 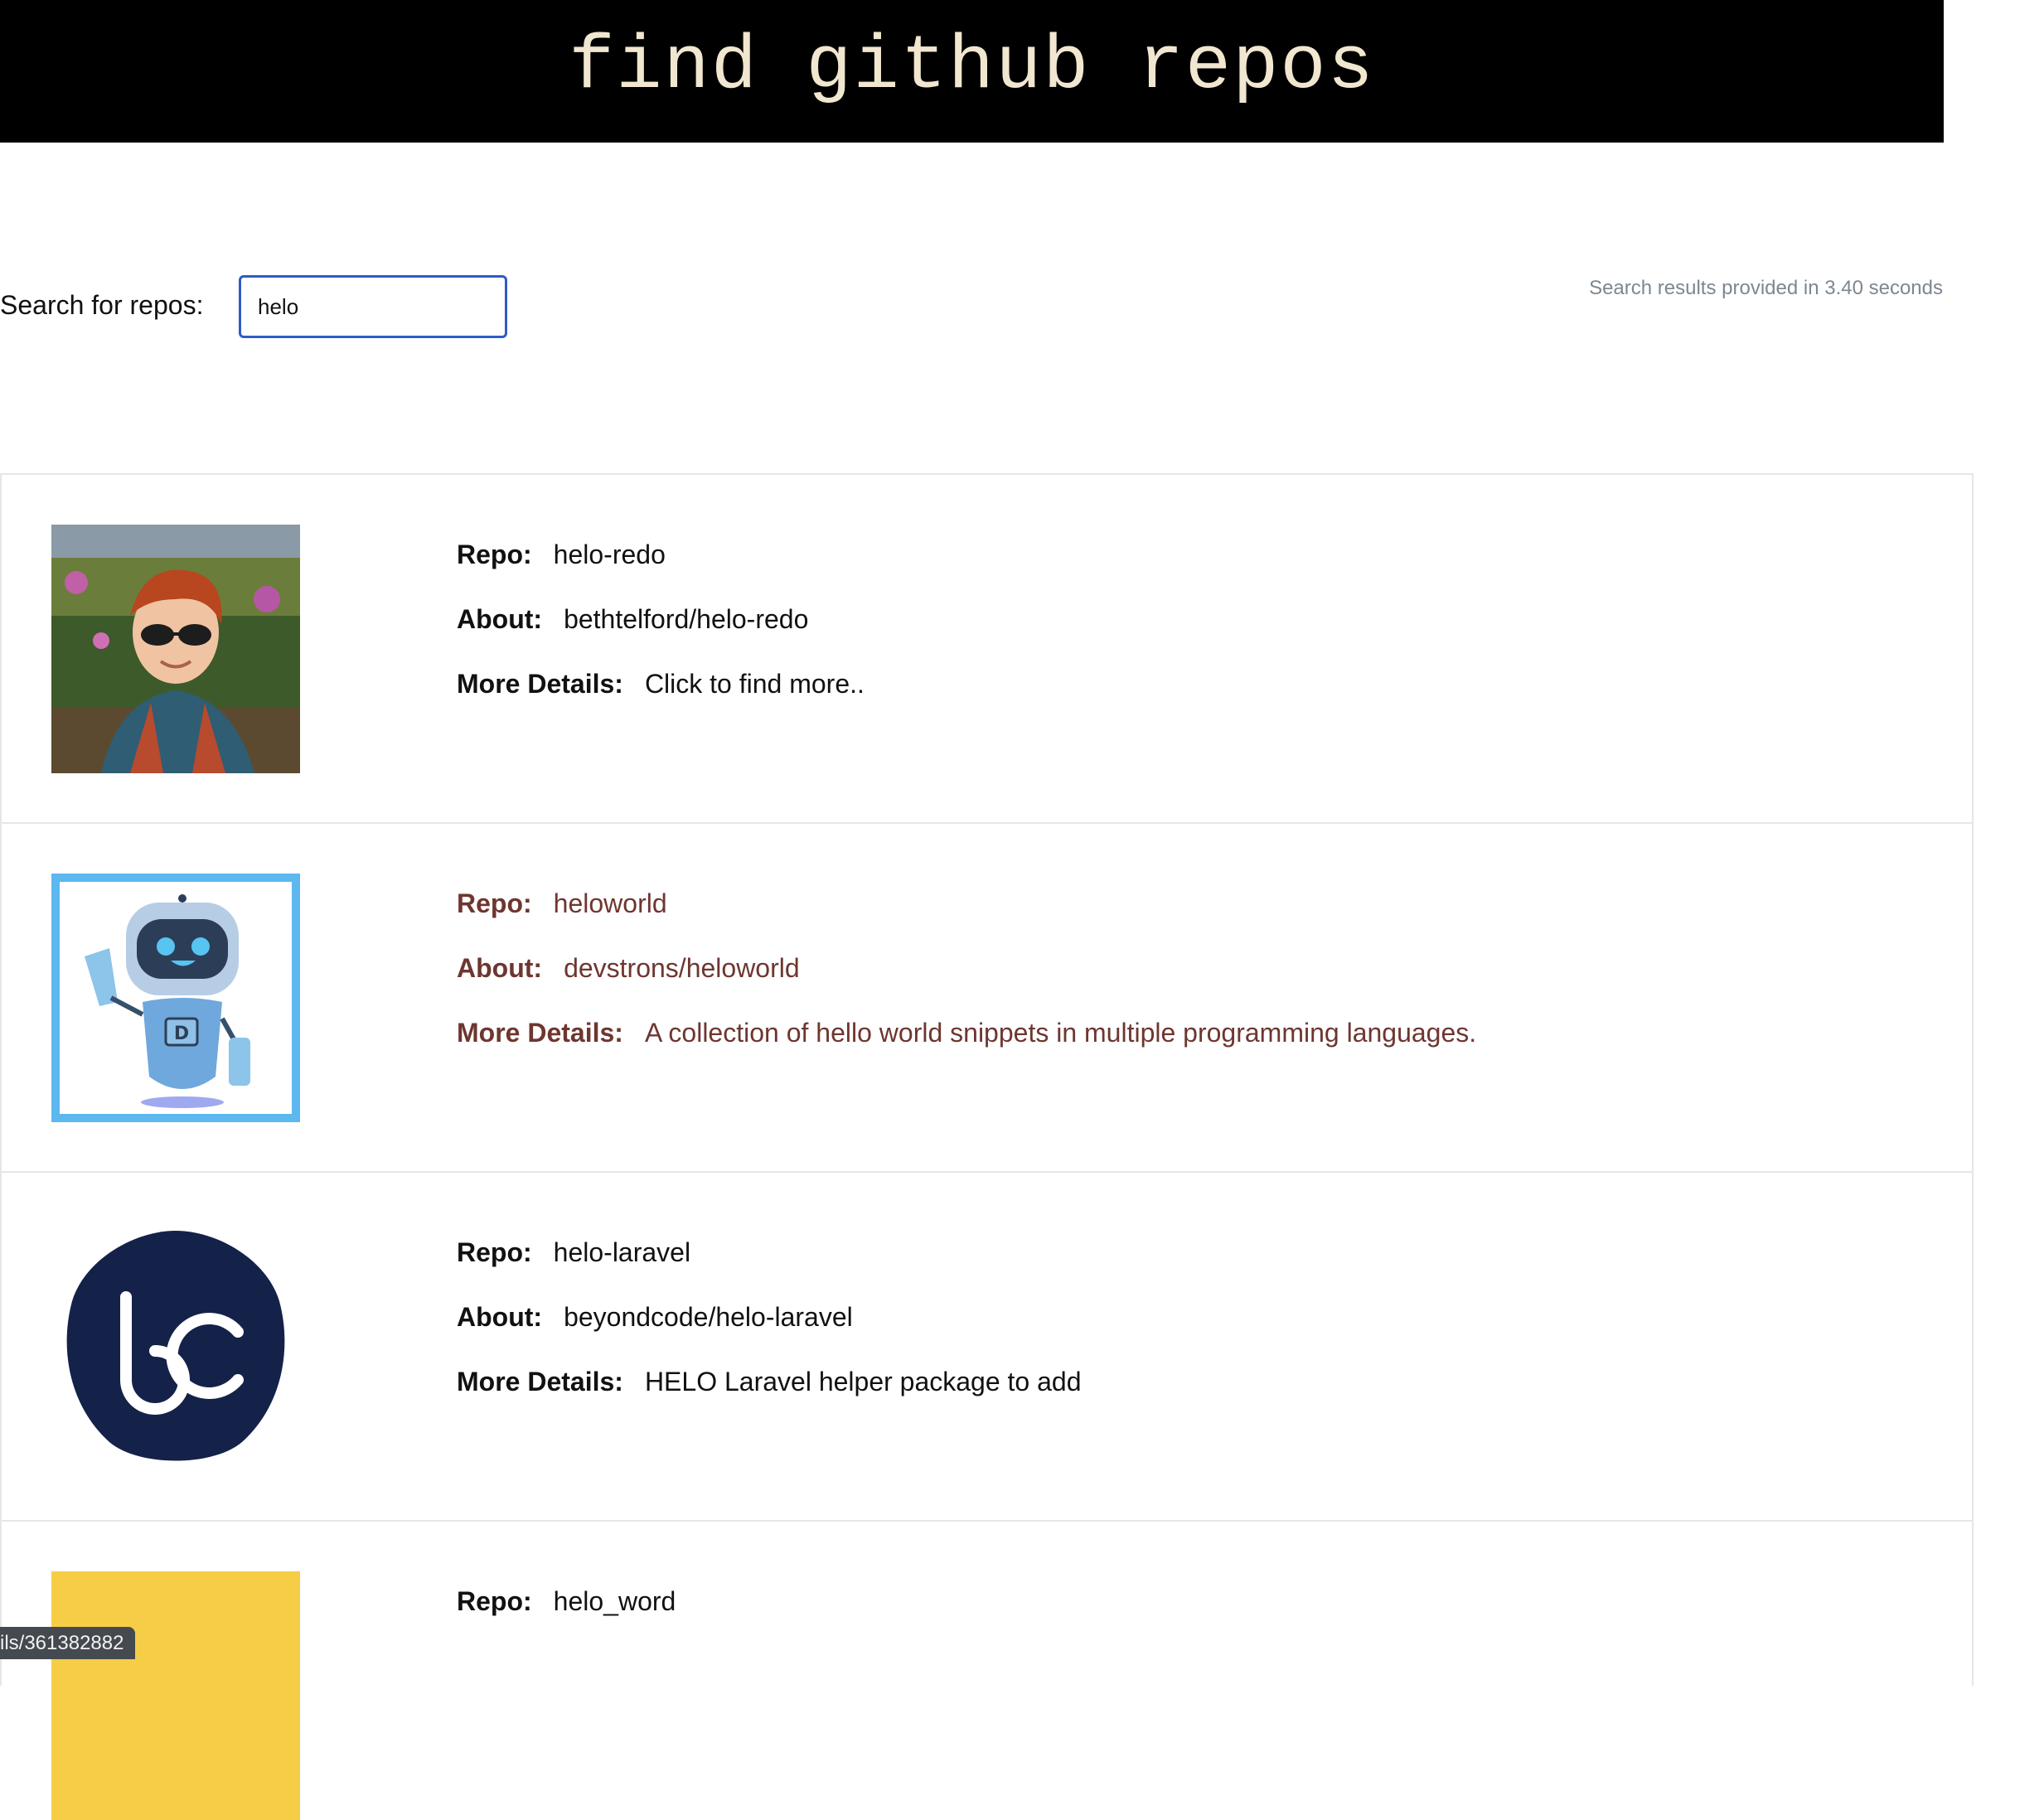 I want to click on search-input, so click(x=373, y=306).